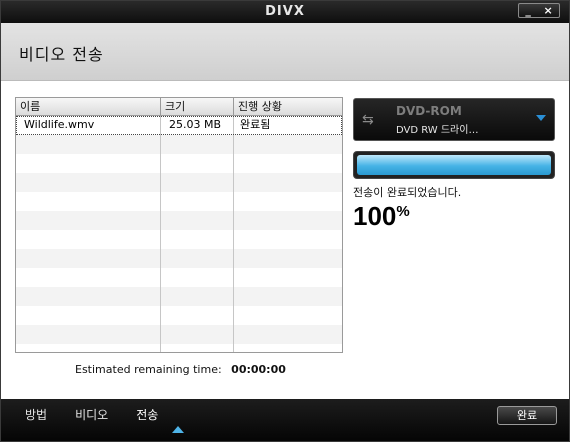 The height and width of the screenshot is (442, 570). Describe the element at coordinates (88, 125) in the screenshot. I see `file-name-cell: Wildlife.wmv` at that location.